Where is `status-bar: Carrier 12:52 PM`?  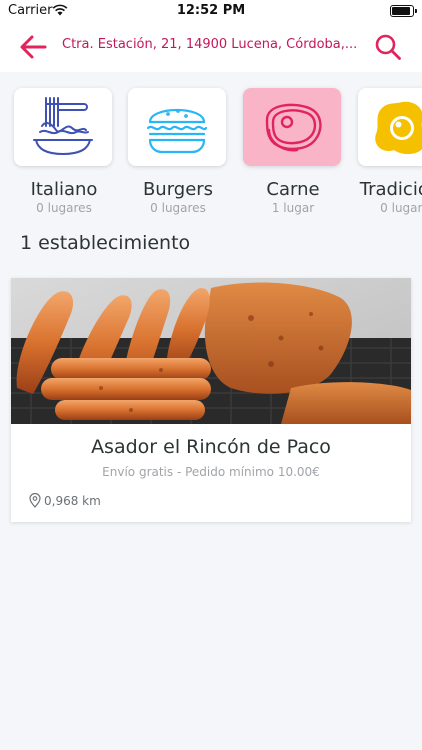
status-bar: Carrier 12:52 PM is located at coordinates (211, 11).